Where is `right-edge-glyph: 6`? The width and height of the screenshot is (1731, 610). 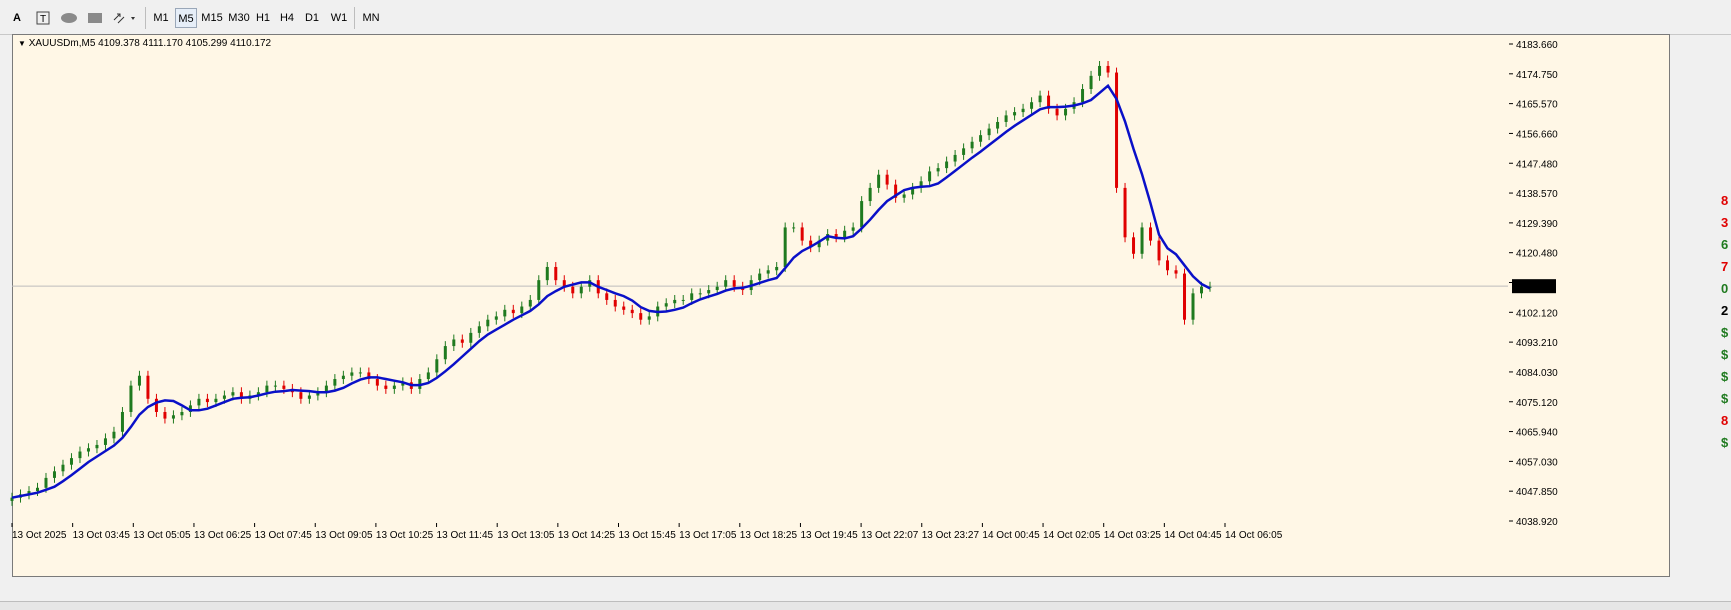 right-edge-glyph: 6 is located at coordinates (1725, 244).